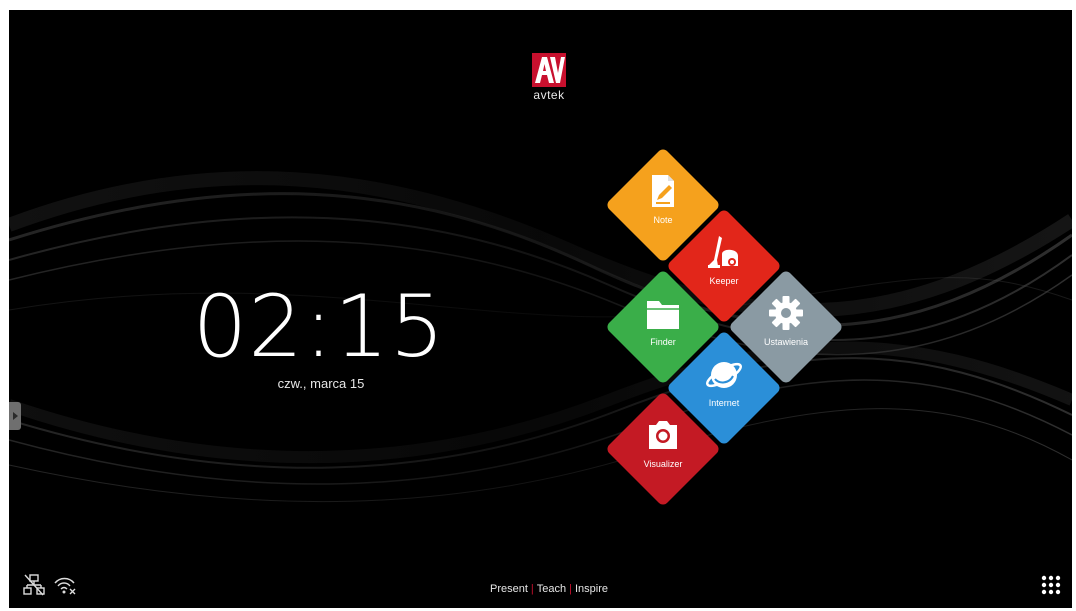  Describe the element at coordinates (65, 585) in the screenshot. I see `wifi-off-icon` at that location.